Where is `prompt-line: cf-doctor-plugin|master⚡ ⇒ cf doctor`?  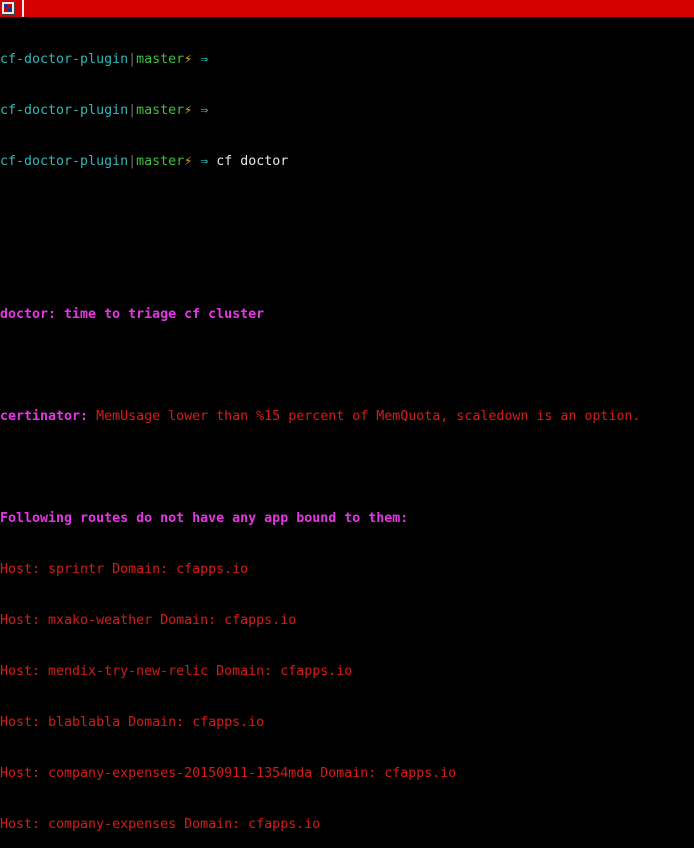
prompt-line: cf-doctor-plugin|master⚡ ⇒ cf doctor is located at coordinates (347, 161).